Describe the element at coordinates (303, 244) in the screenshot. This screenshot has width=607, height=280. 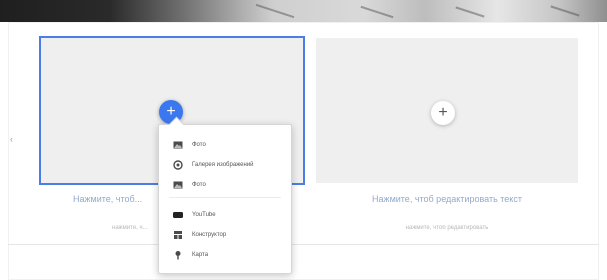
I see `divider` at that location.